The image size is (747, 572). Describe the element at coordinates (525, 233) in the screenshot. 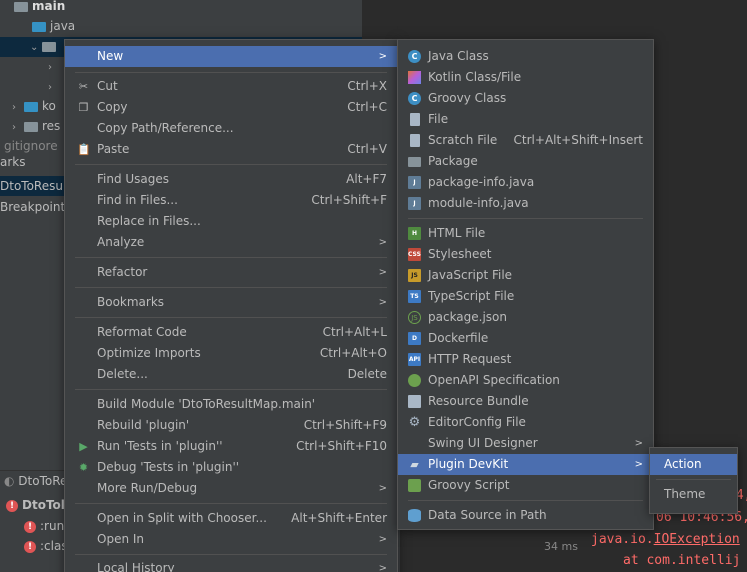

I see `new-html-file: H HTML File` at that location.